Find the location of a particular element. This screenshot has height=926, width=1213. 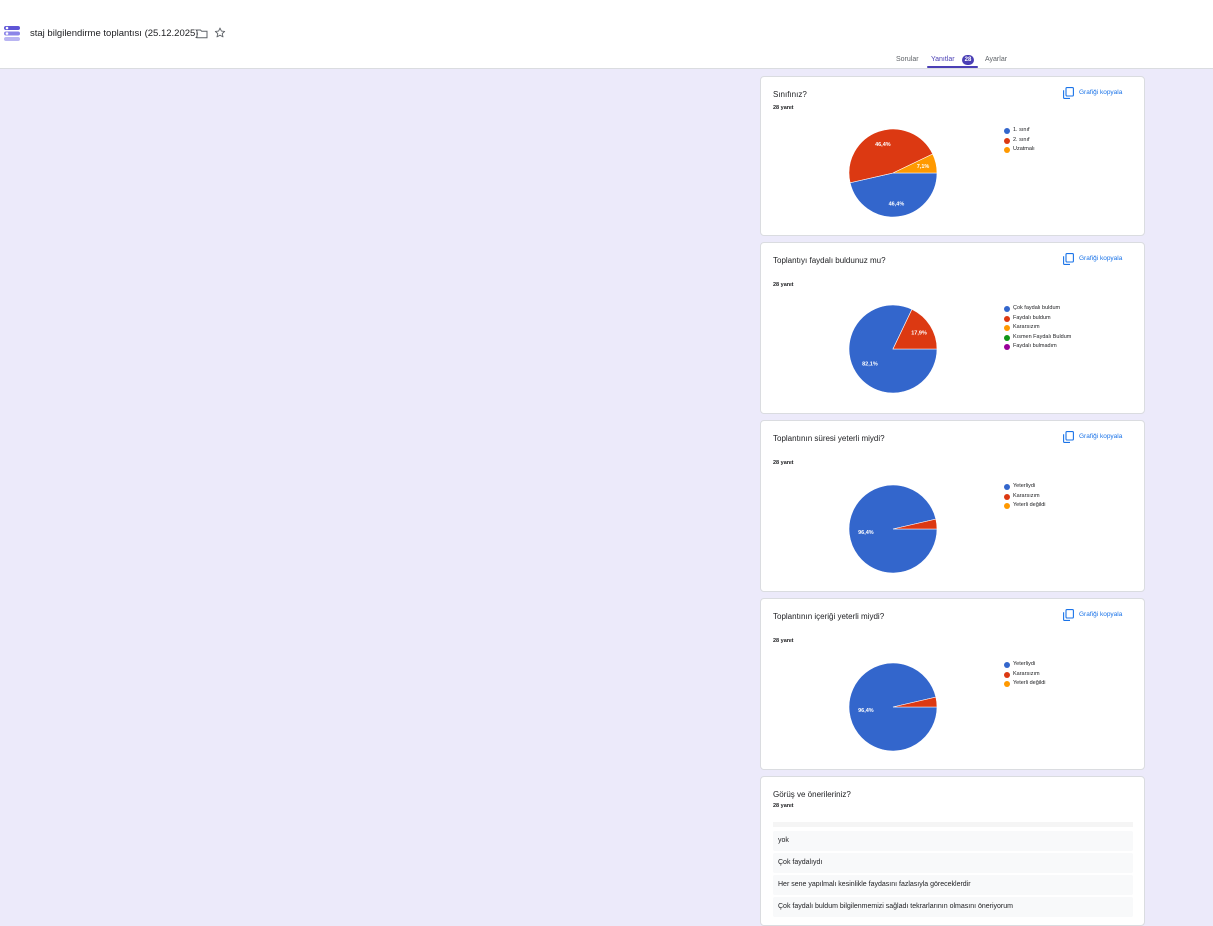

tab-questions: Sorular is located at coordinates (907, 59).